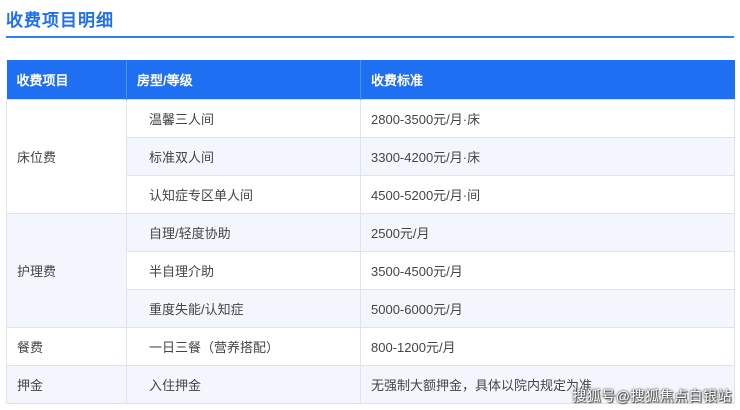 The image size is (740, 410). I want to click on price-cell: 2500元/月, so click(547, 232).